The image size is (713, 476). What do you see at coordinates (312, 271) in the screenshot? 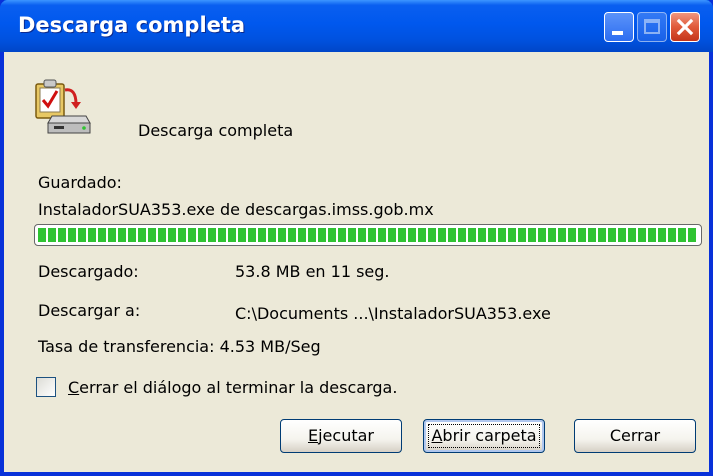
I see `downloaded-value: 53.8 MB en 11 seg.` at bounding box center [312, 271].